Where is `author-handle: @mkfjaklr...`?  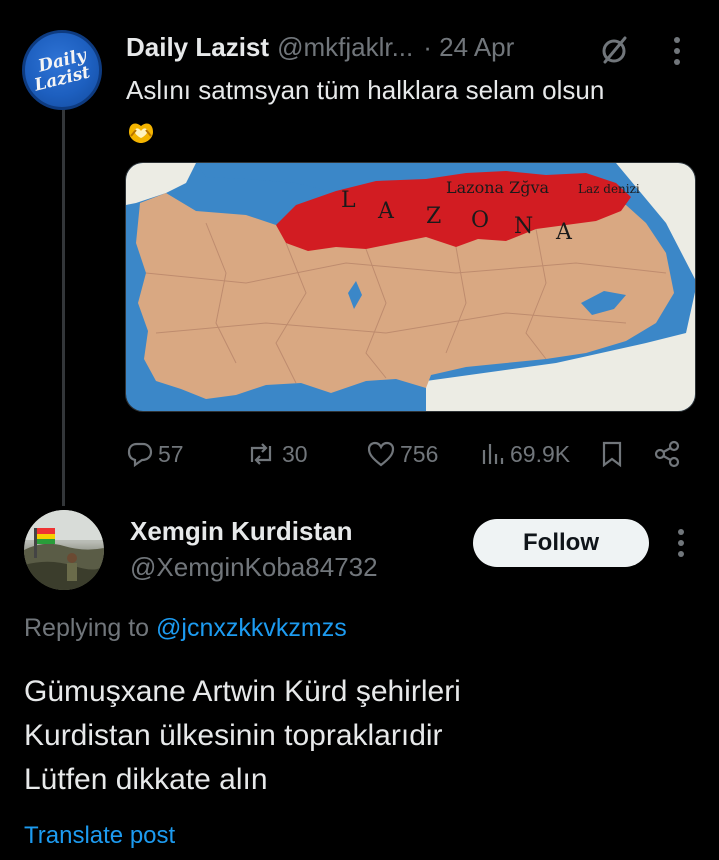
author-handle: @mkfjaklr... is located at coordinates (345, 47).